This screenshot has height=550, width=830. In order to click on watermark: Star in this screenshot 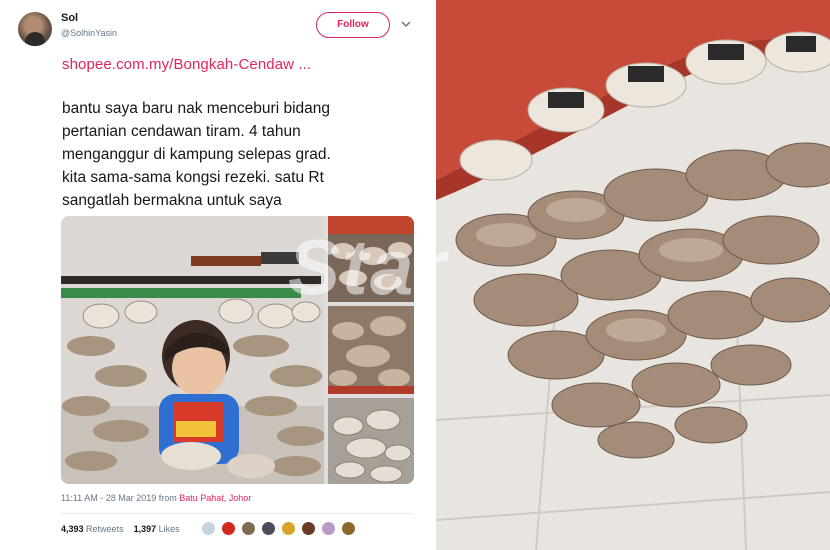, I will do `click(368, 267)`.